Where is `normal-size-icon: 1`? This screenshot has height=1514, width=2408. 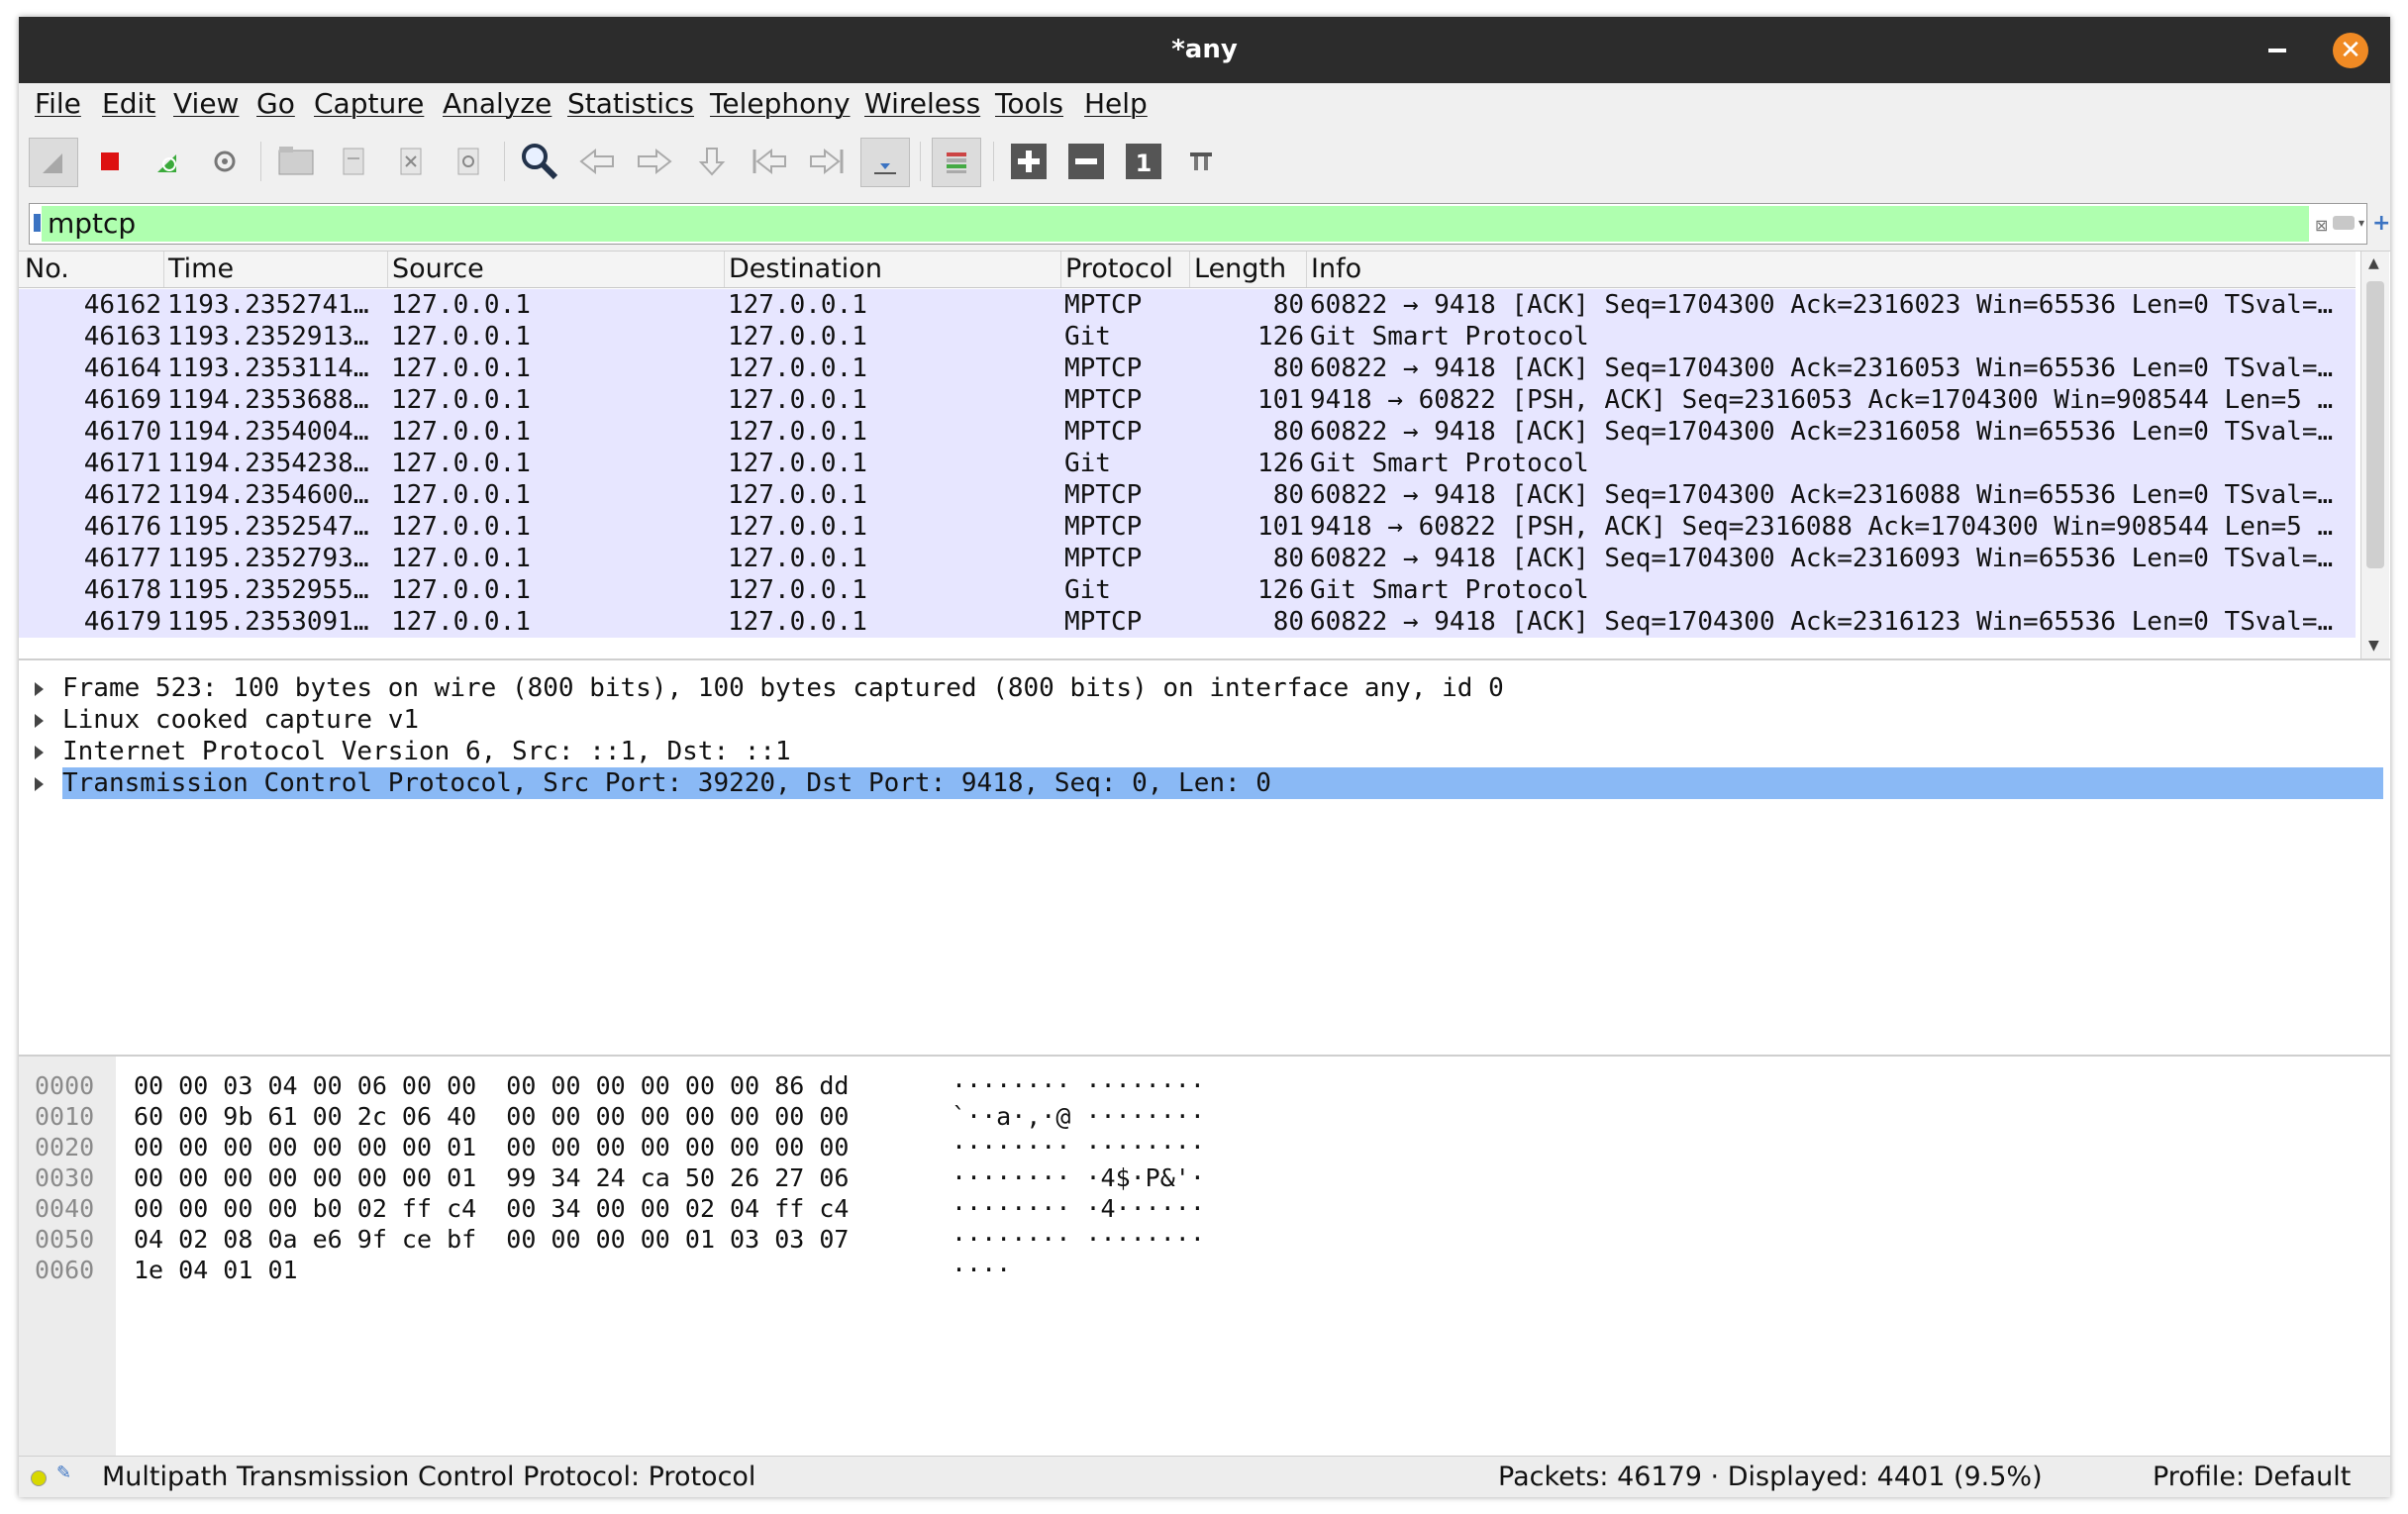
normal-size-icon: 1 is located at coordinates (1143, 161).